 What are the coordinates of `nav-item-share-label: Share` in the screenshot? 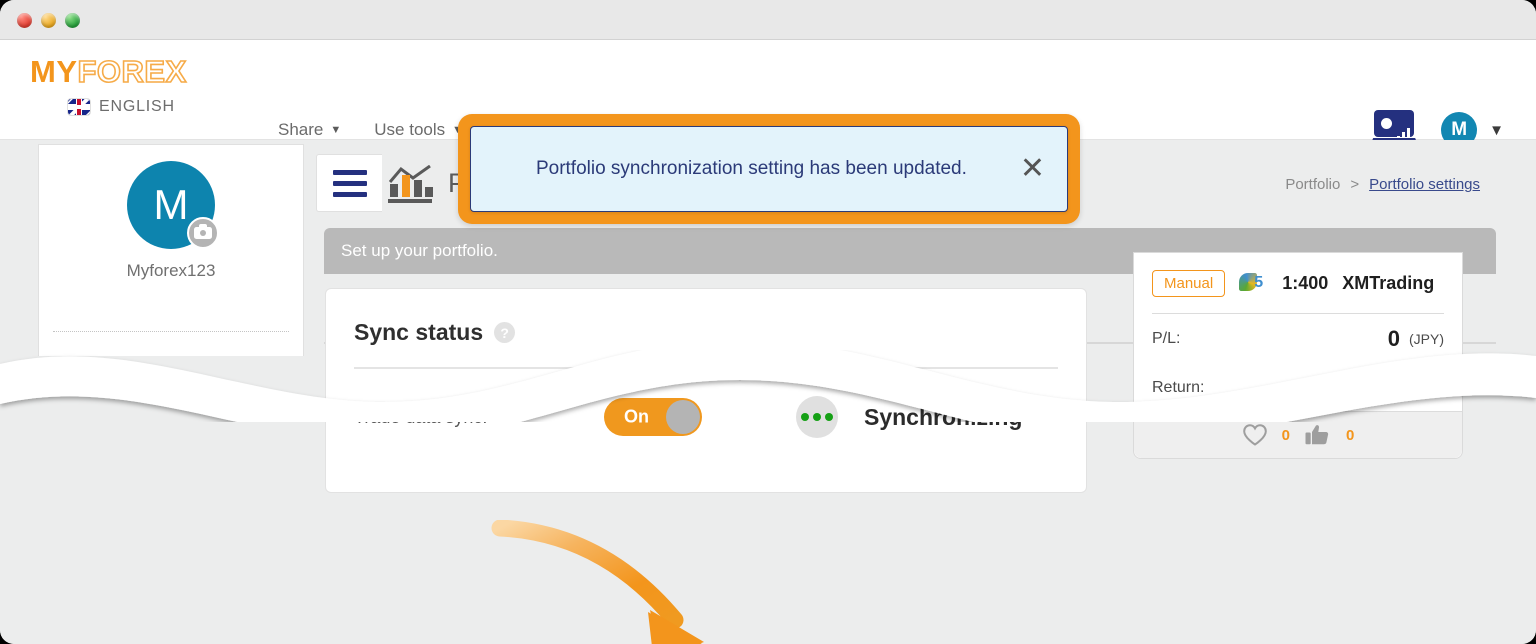 It's located at (301, 129).